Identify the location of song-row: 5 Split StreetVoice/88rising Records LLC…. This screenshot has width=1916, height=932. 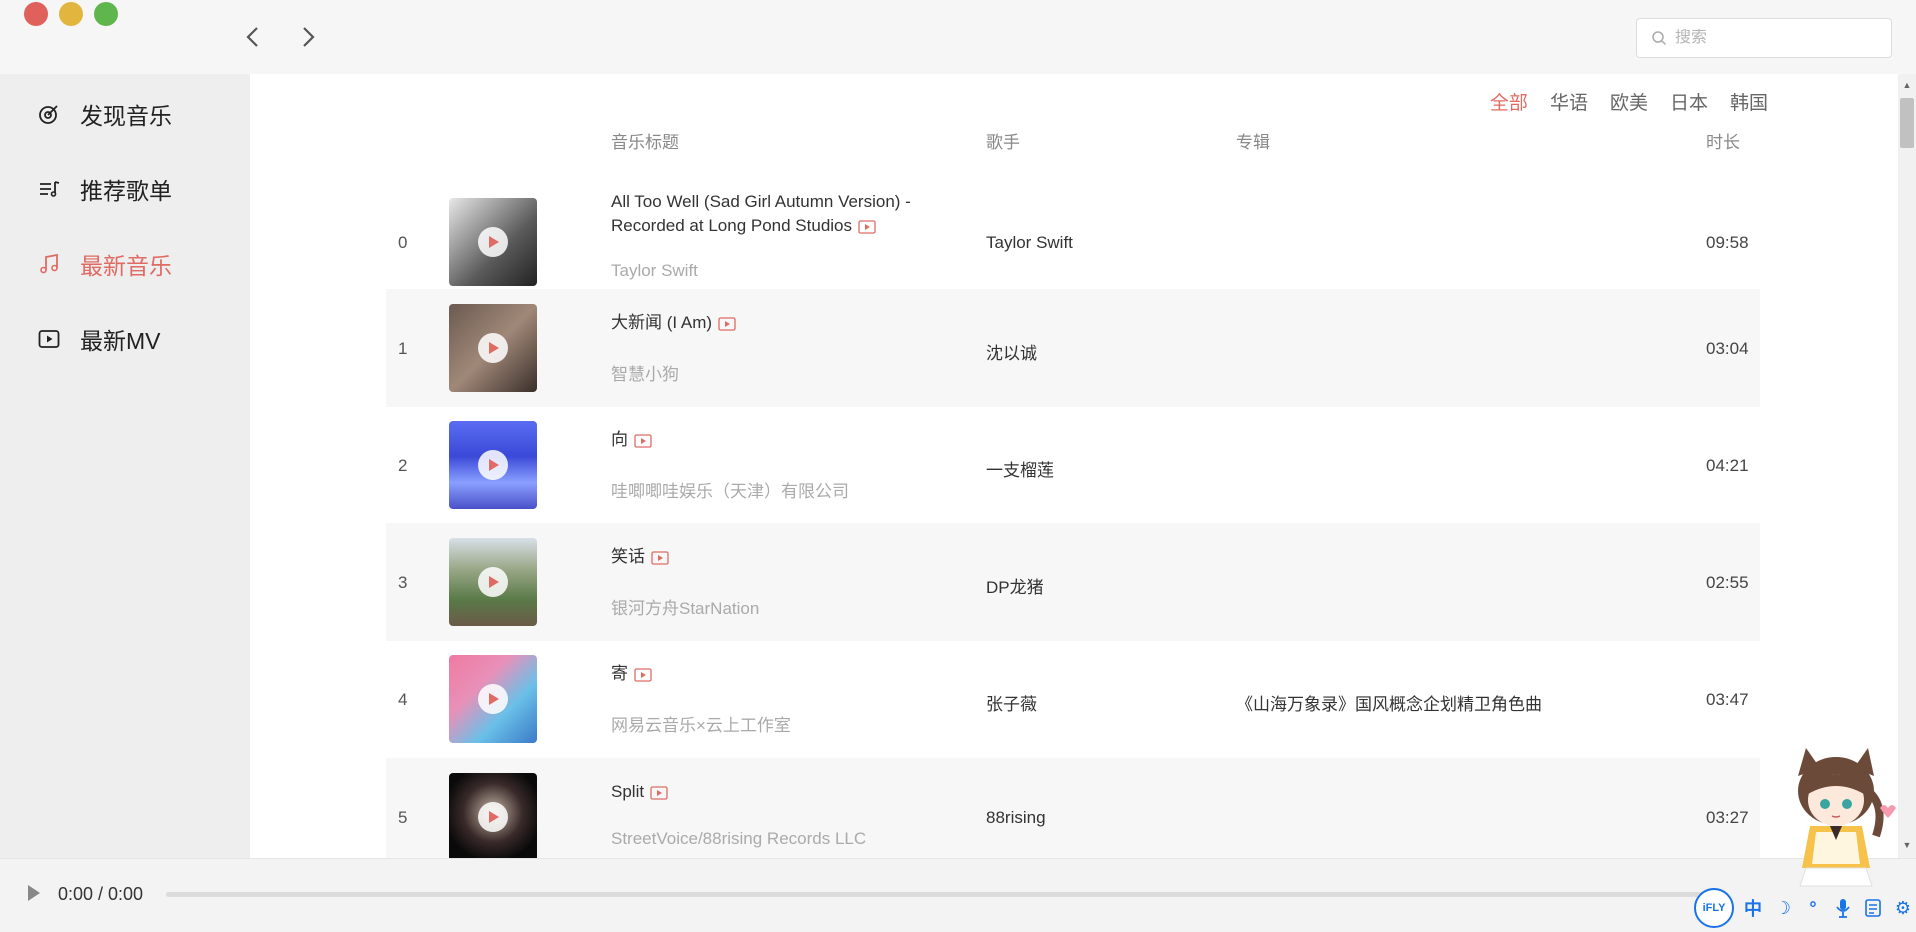
(1073, 808).